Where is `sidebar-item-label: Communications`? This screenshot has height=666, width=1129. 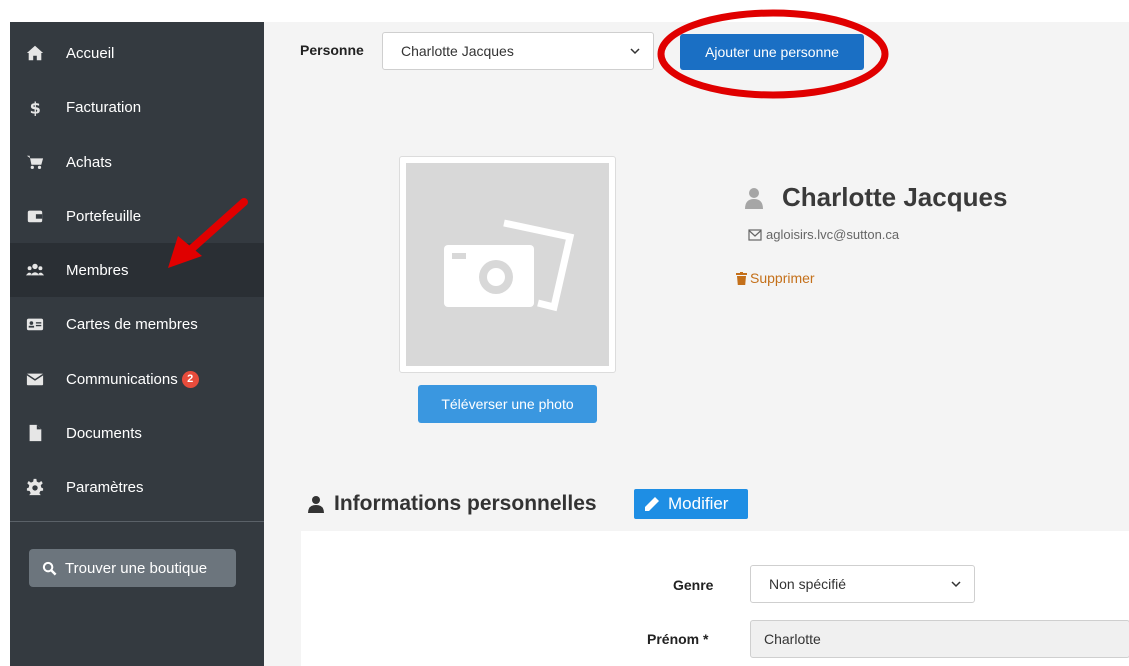
sidebar-item-label: Communications is located at coordinates (122, 379).